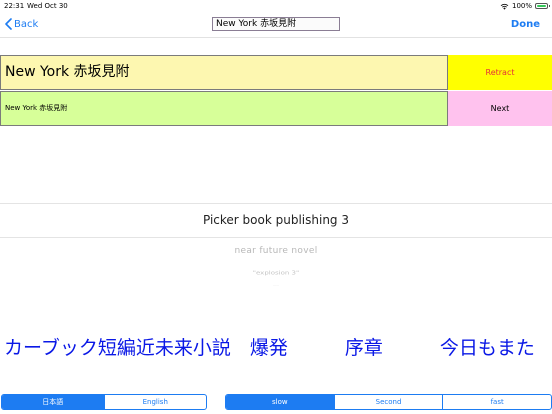  I want to click on segment-japanese: 日本語, so click(53, 402).